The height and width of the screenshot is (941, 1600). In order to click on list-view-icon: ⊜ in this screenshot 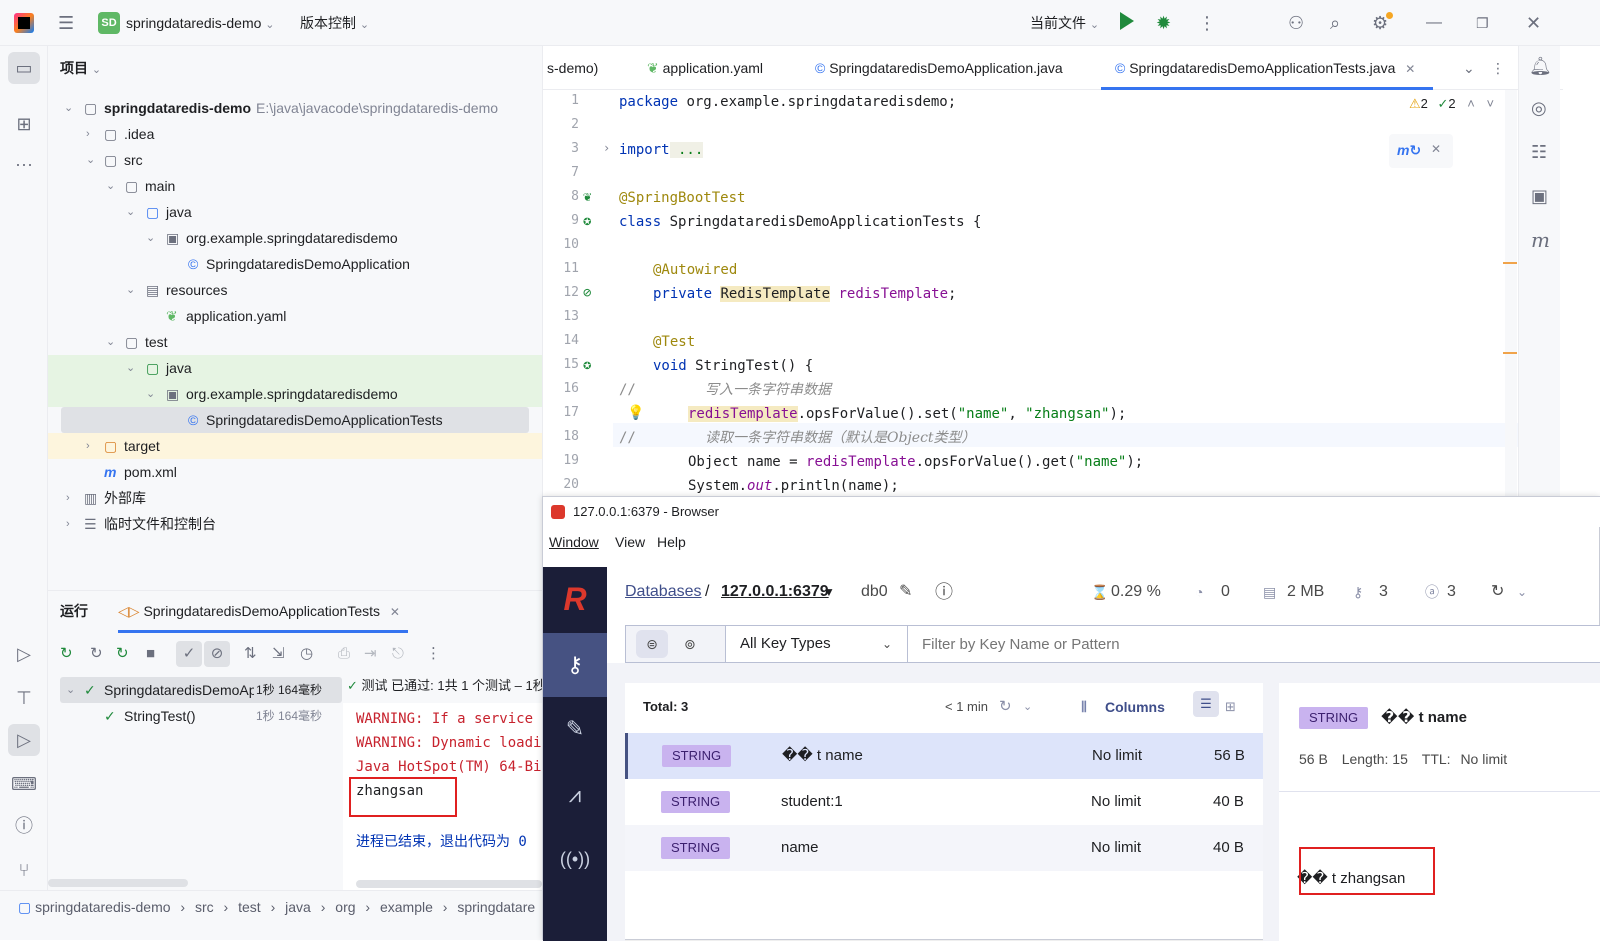, I will do `click(652, 644)`.